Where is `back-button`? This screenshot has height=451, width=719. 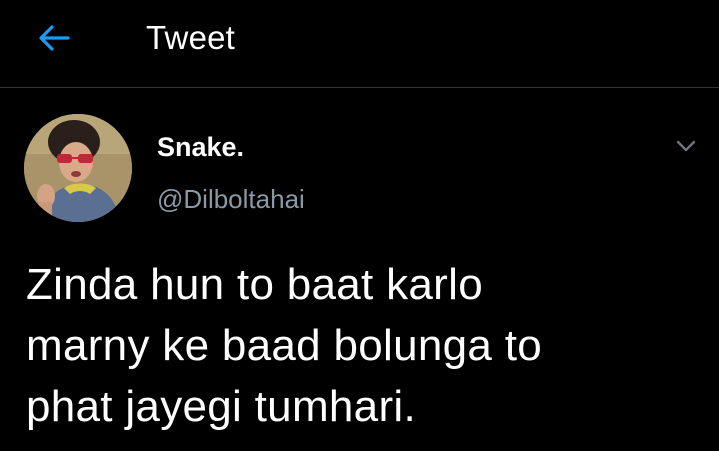 back-button is located at coordinates (54, 38).